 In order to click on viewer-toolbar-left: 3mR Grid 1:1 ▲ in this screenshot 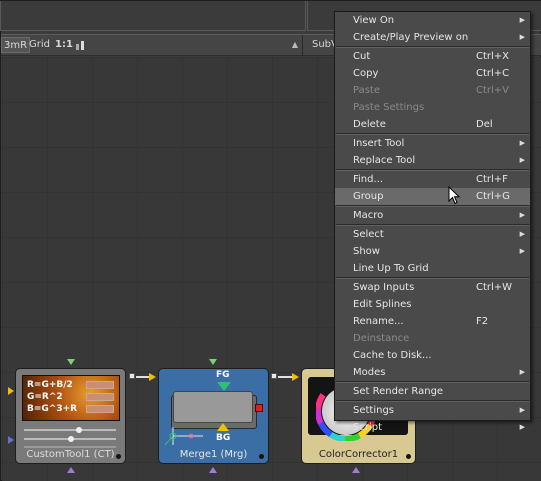, I will do `click(152, 45)`.